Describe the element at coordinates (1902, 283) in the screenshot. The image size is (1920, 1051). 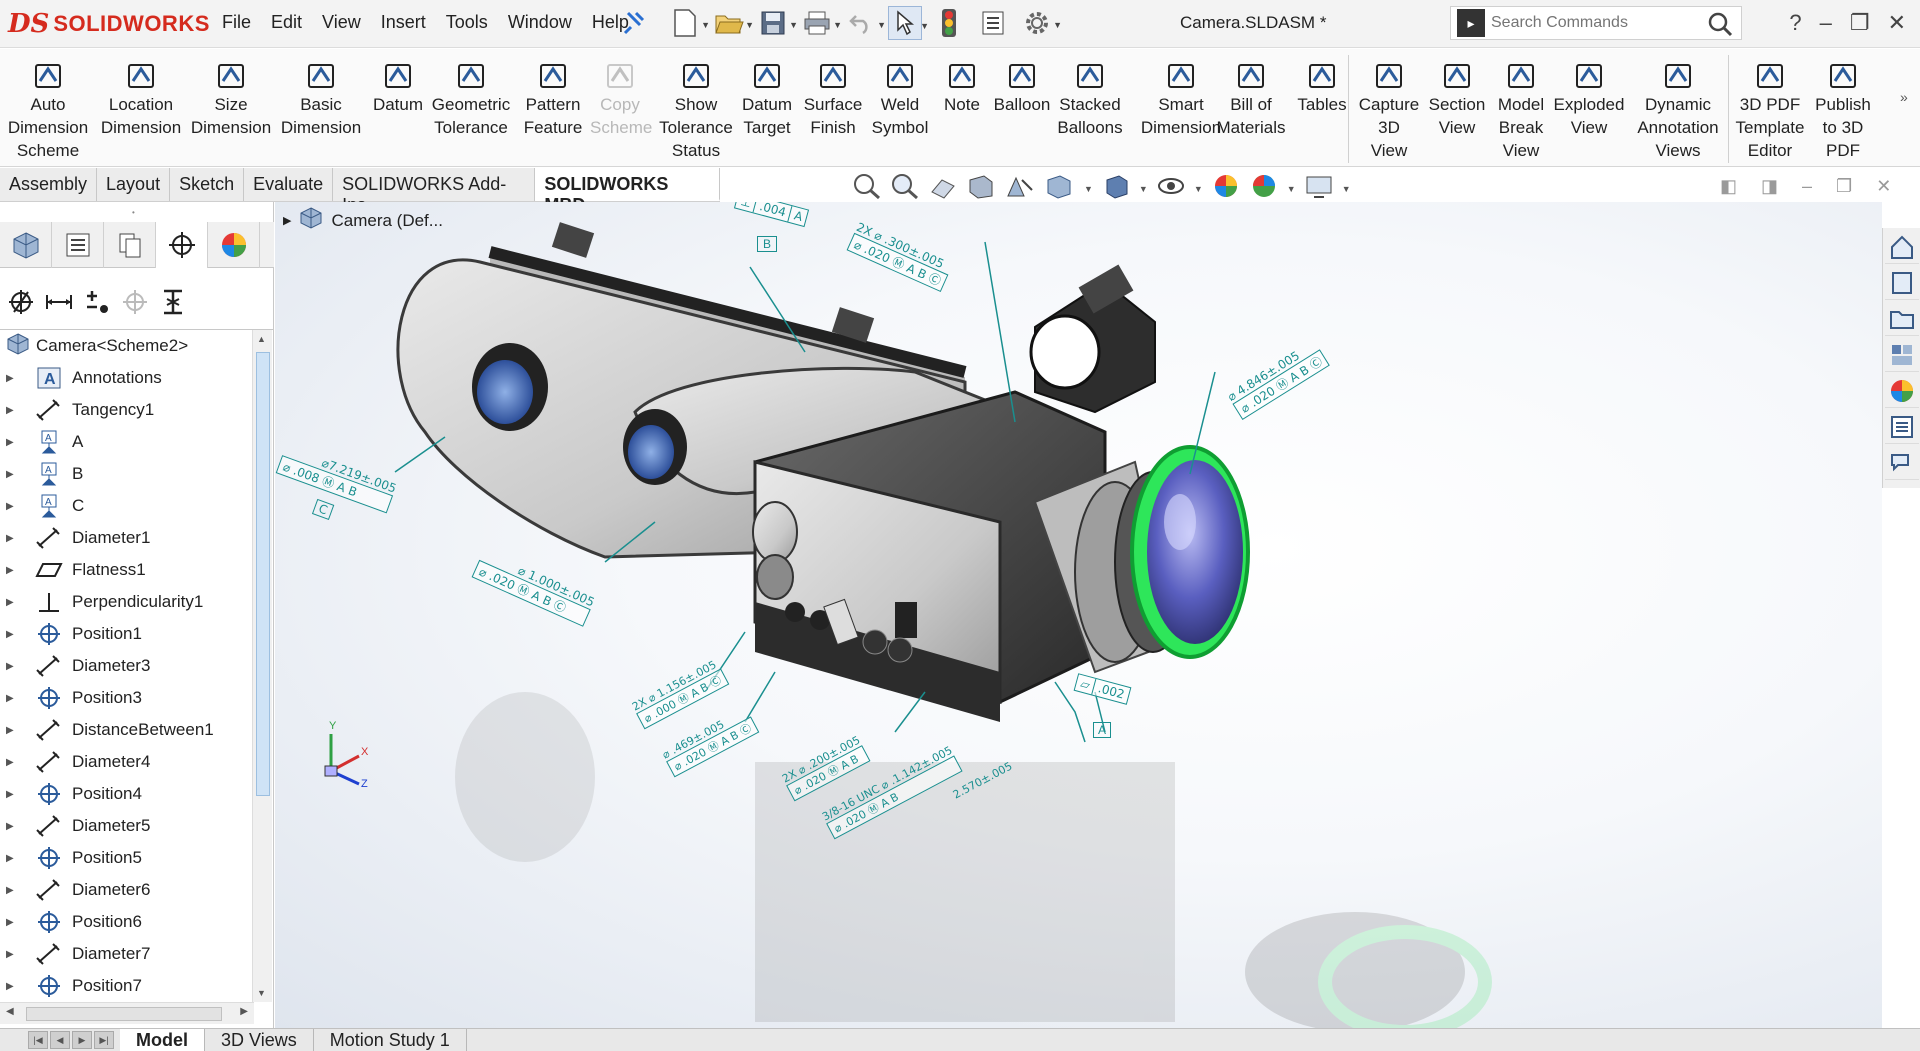
I see `design-library-icon` at that location.